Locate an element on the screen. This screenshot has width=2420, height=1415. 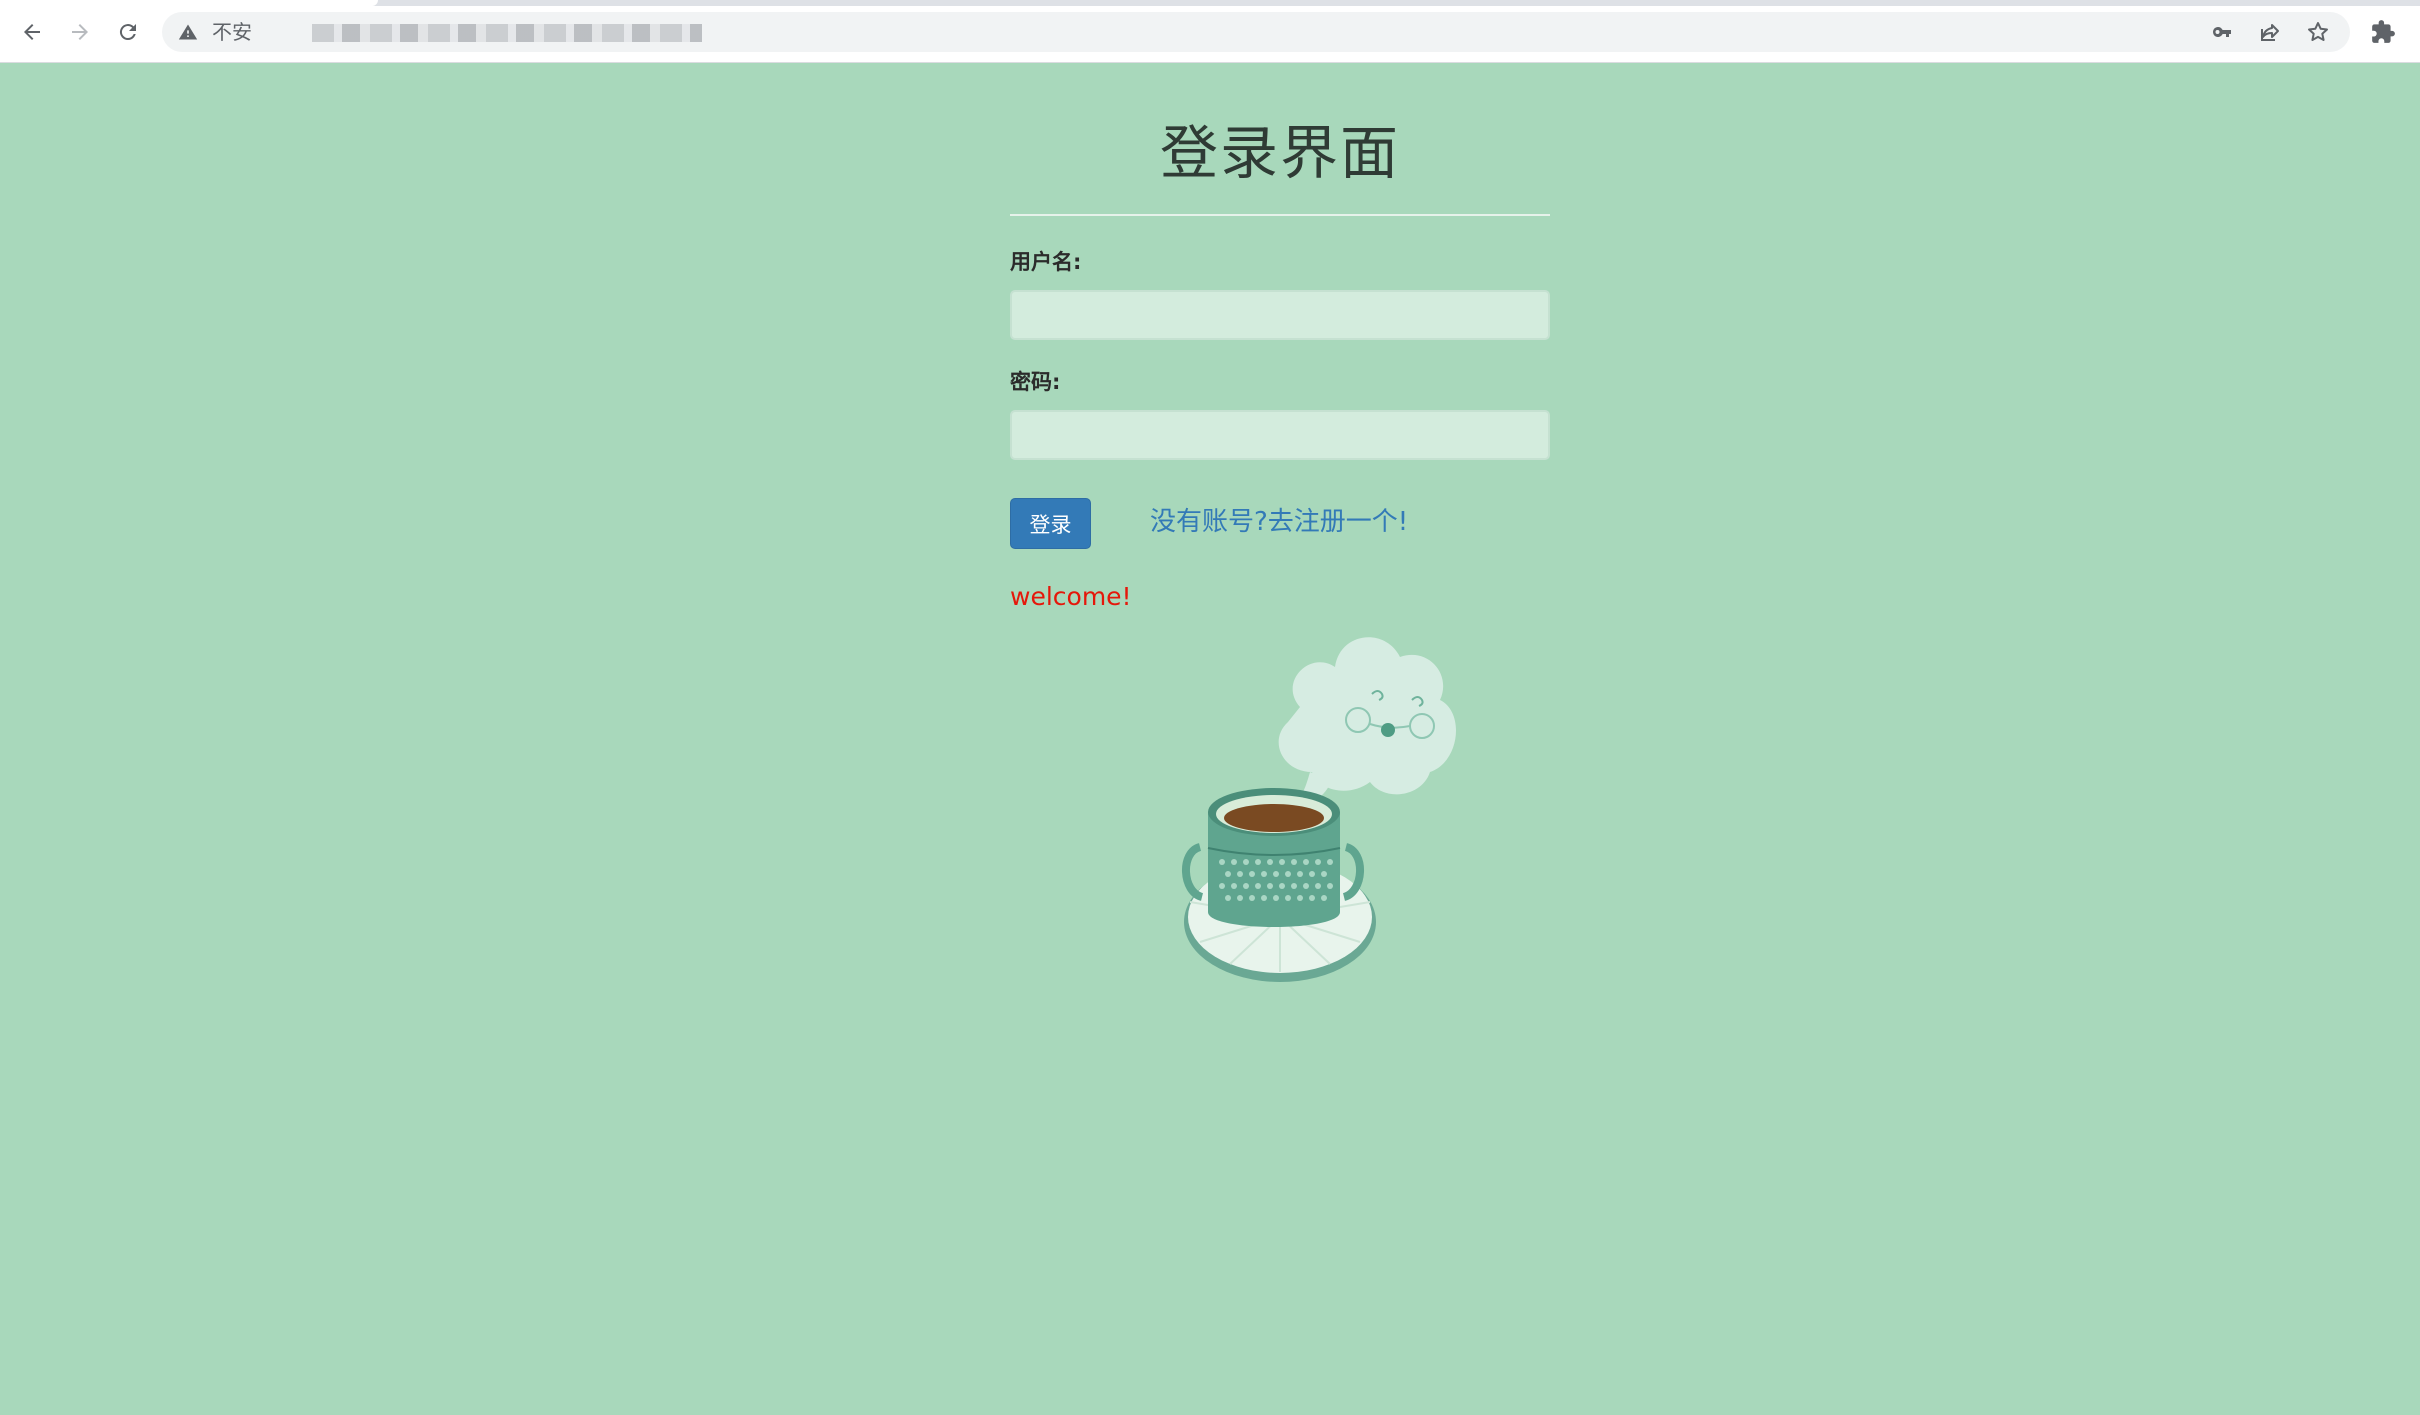
coffee-cup-illustration is located at coordinates (1319, 809).